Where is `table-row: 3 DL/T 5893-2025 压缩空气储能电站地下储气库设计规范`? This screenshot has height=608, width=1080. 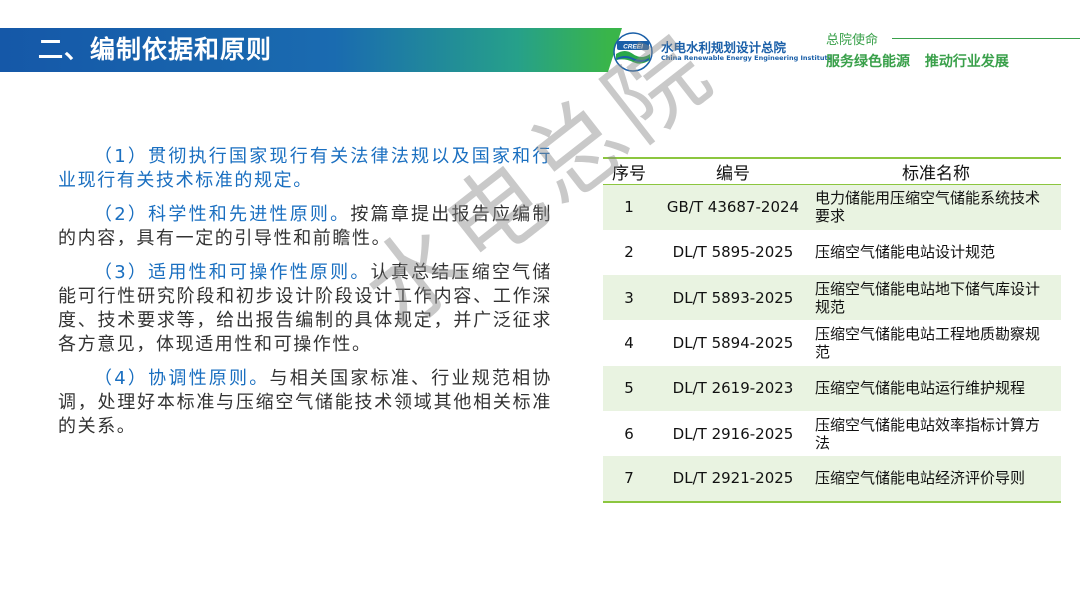
table-row: 3 DL/T 5893-2025 压缩空气储能电站地下储气库设计规范 is located at coordinates (832, 298).